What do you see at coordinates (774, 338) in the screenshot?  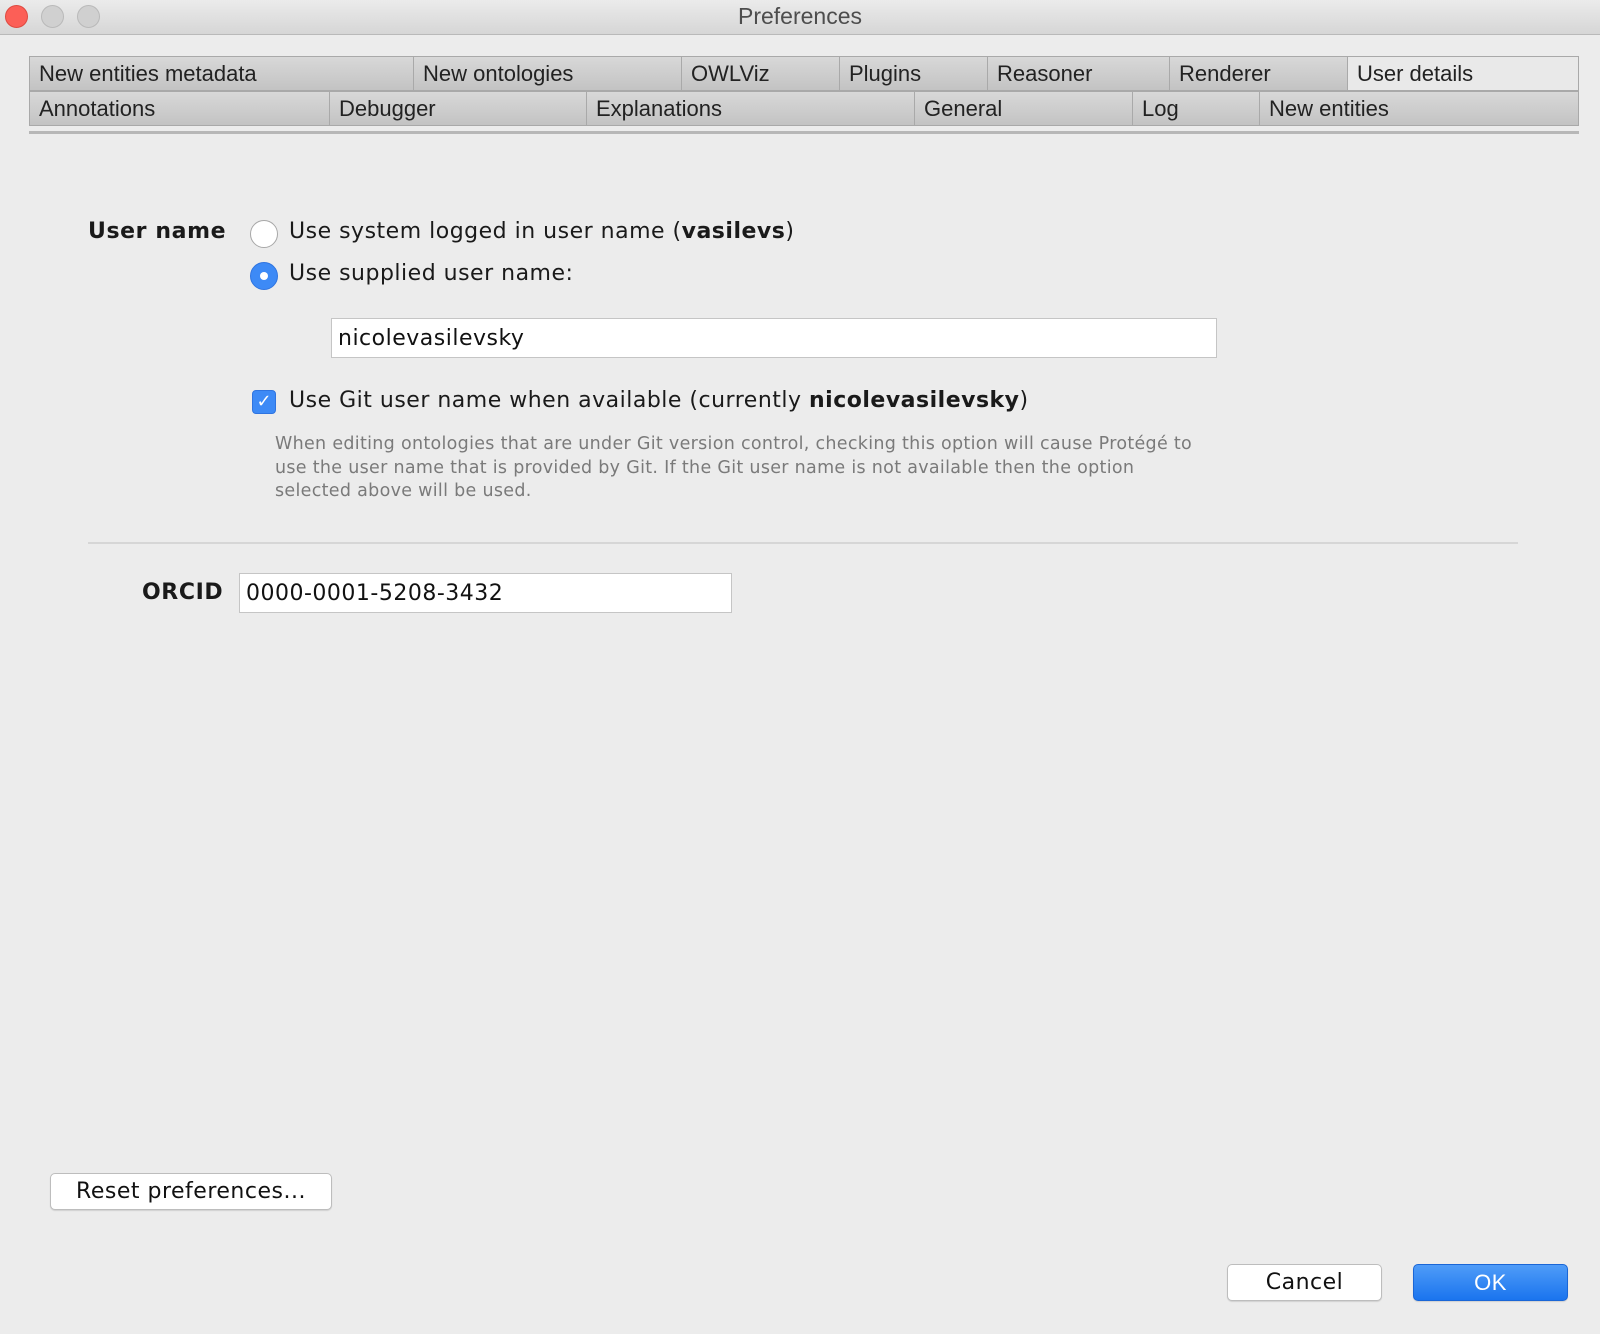 I see `supplied-user-name-input` at bounding box center [774, 338].